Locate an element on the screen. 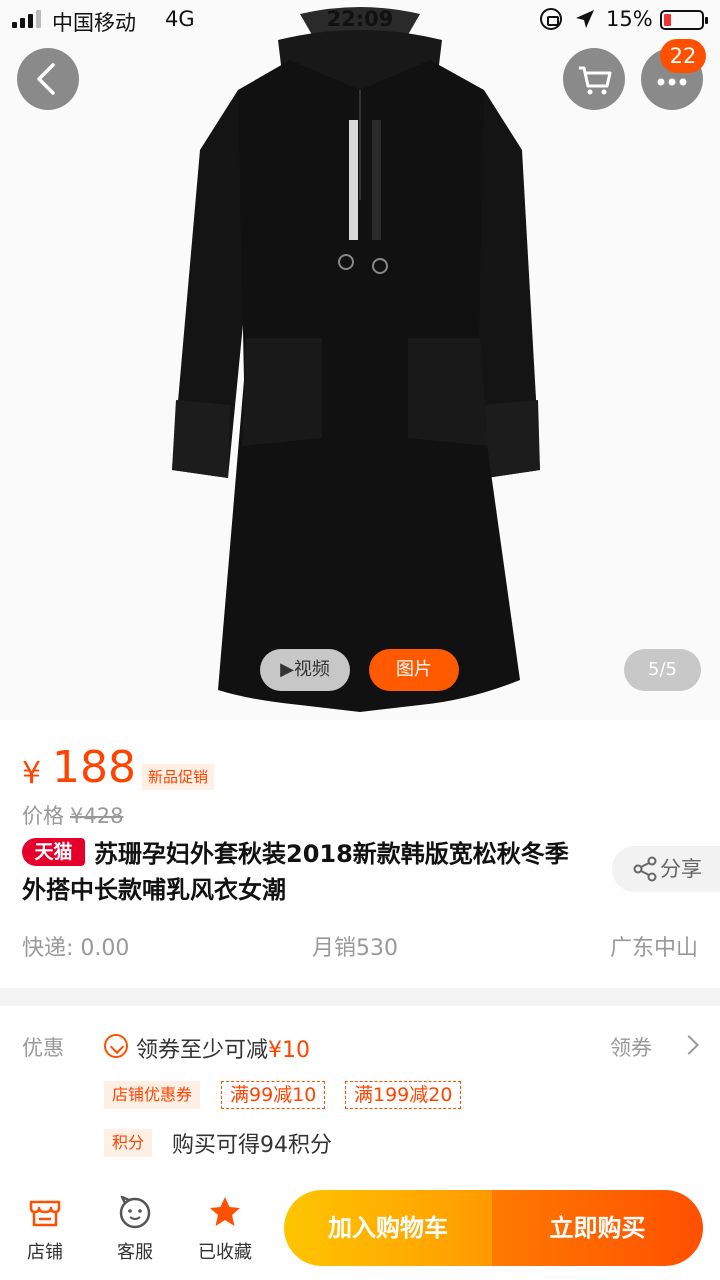  original-price-row: 价格 ¥428 is located at coordinates (72, 815).